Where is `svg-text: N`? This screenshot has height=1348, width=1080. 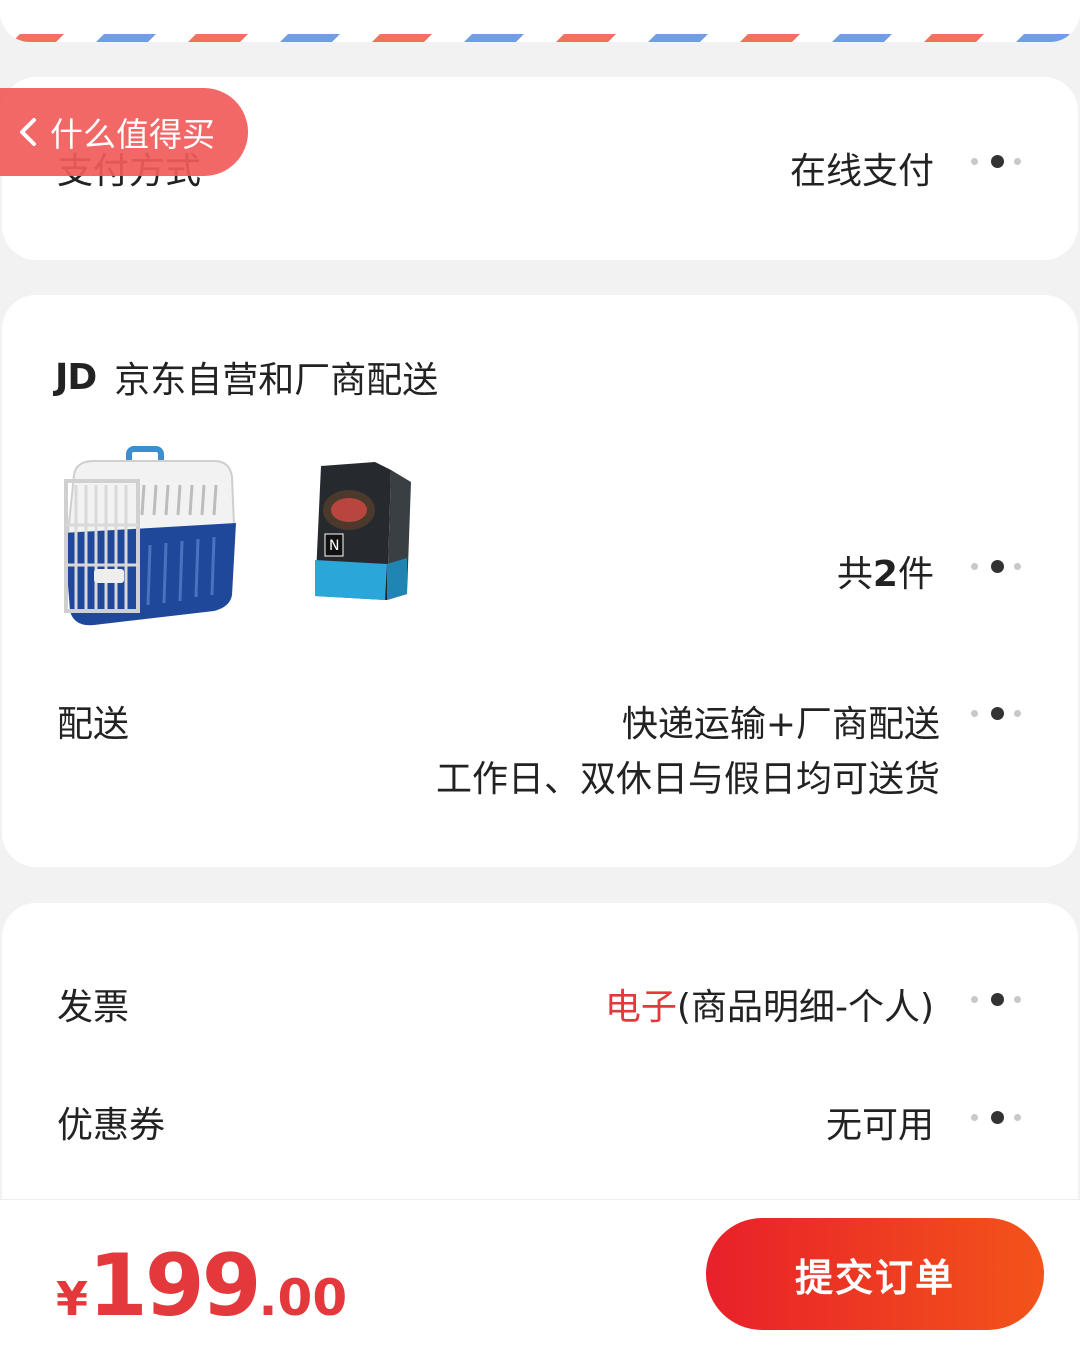 svg-text: N is located at coordinates (334, 546).